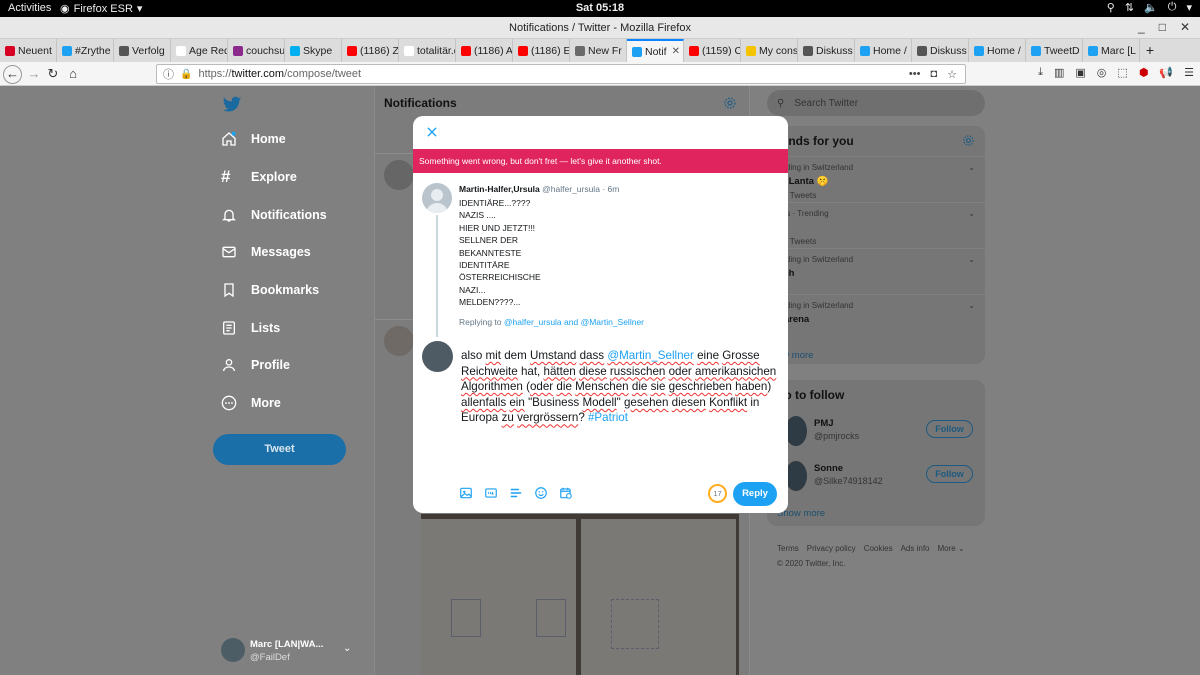 This screenshot has height=675, width=1200. What do you see at coordinates (1129, 7) in the screenshot?
I see `network-icon: ⇅` at bounding box center [1129, 7].